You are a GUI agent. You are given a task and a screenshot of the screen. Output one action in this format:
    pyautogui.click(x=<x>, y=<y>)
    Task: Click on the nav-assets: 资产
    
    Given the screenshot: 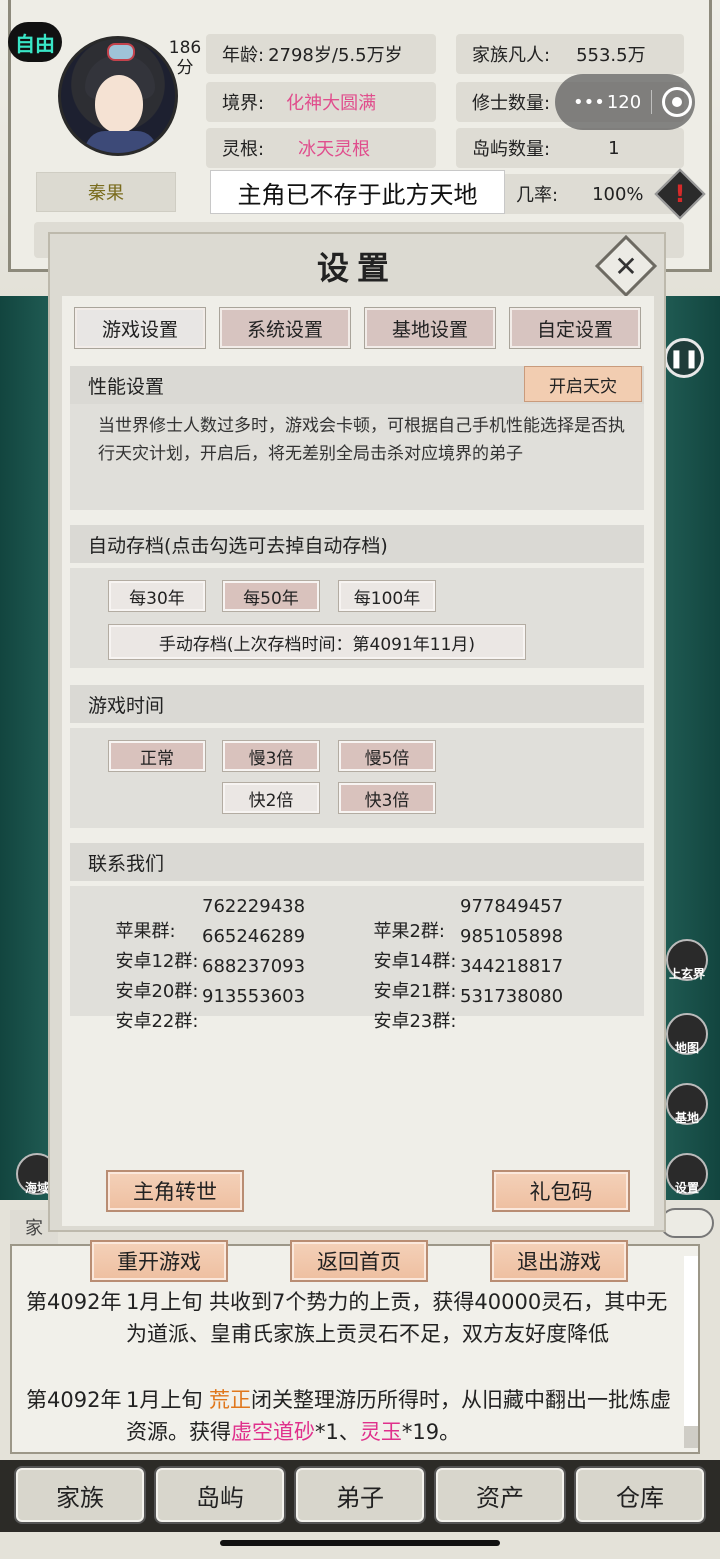 What is the action you would take?
    pyautogui.click(x=500, y=1495)
    